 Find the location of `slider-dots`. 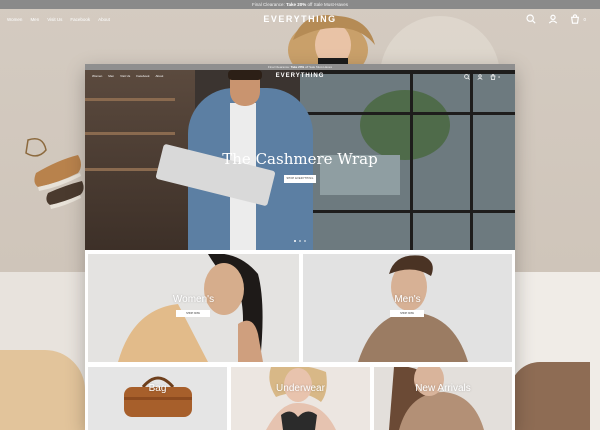

slider-dots is located at coordinates (300, 241).